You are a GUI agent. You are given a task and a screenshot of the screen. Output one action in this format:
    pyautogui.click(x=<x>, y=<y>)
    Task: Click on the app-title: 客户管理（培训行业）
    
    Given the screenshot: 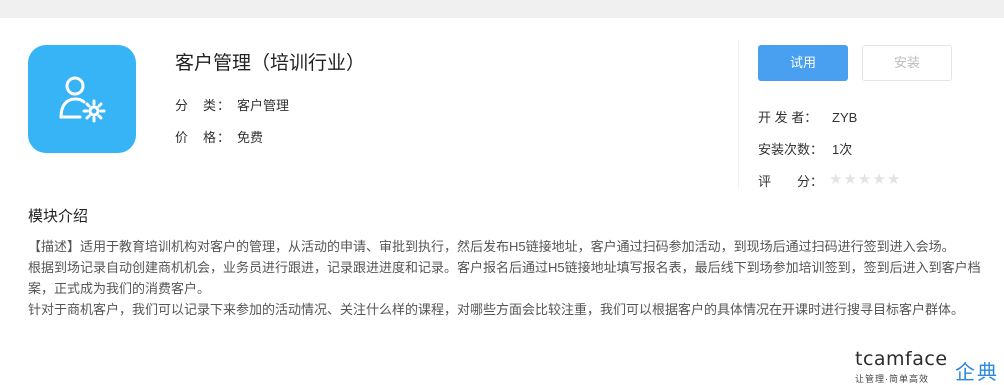 What is the action you would take?
    pyautogui.click(x=270, y=63)
    